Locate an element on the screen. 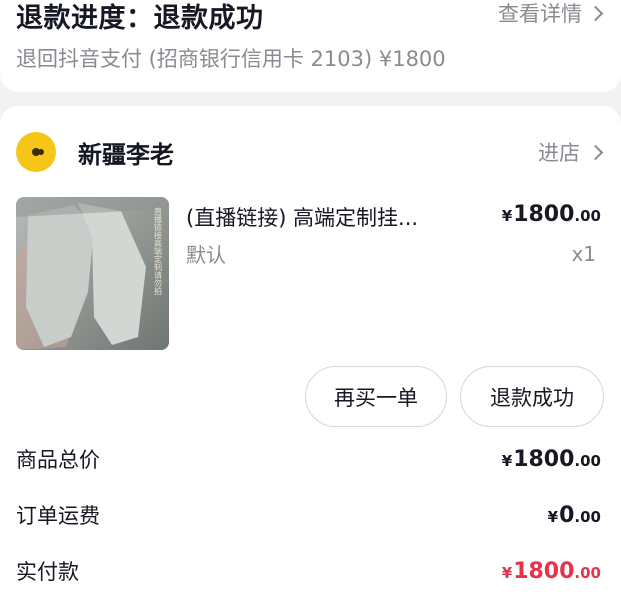  amount-paid-row: 实付款 ¥1800.00 is located at coordinates (308, 571).